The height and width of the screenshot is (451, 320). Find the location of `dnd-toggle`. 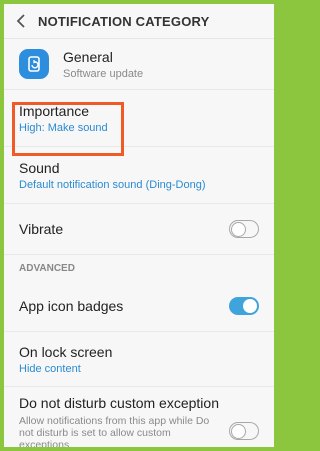

dnd-toggle is located at coordinates (244, 431).